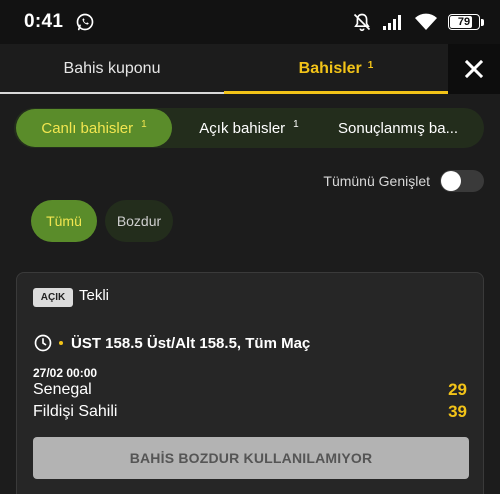 The image size is (500, 494). I want to click on tab-bets-count: 1, so click(370, 65).